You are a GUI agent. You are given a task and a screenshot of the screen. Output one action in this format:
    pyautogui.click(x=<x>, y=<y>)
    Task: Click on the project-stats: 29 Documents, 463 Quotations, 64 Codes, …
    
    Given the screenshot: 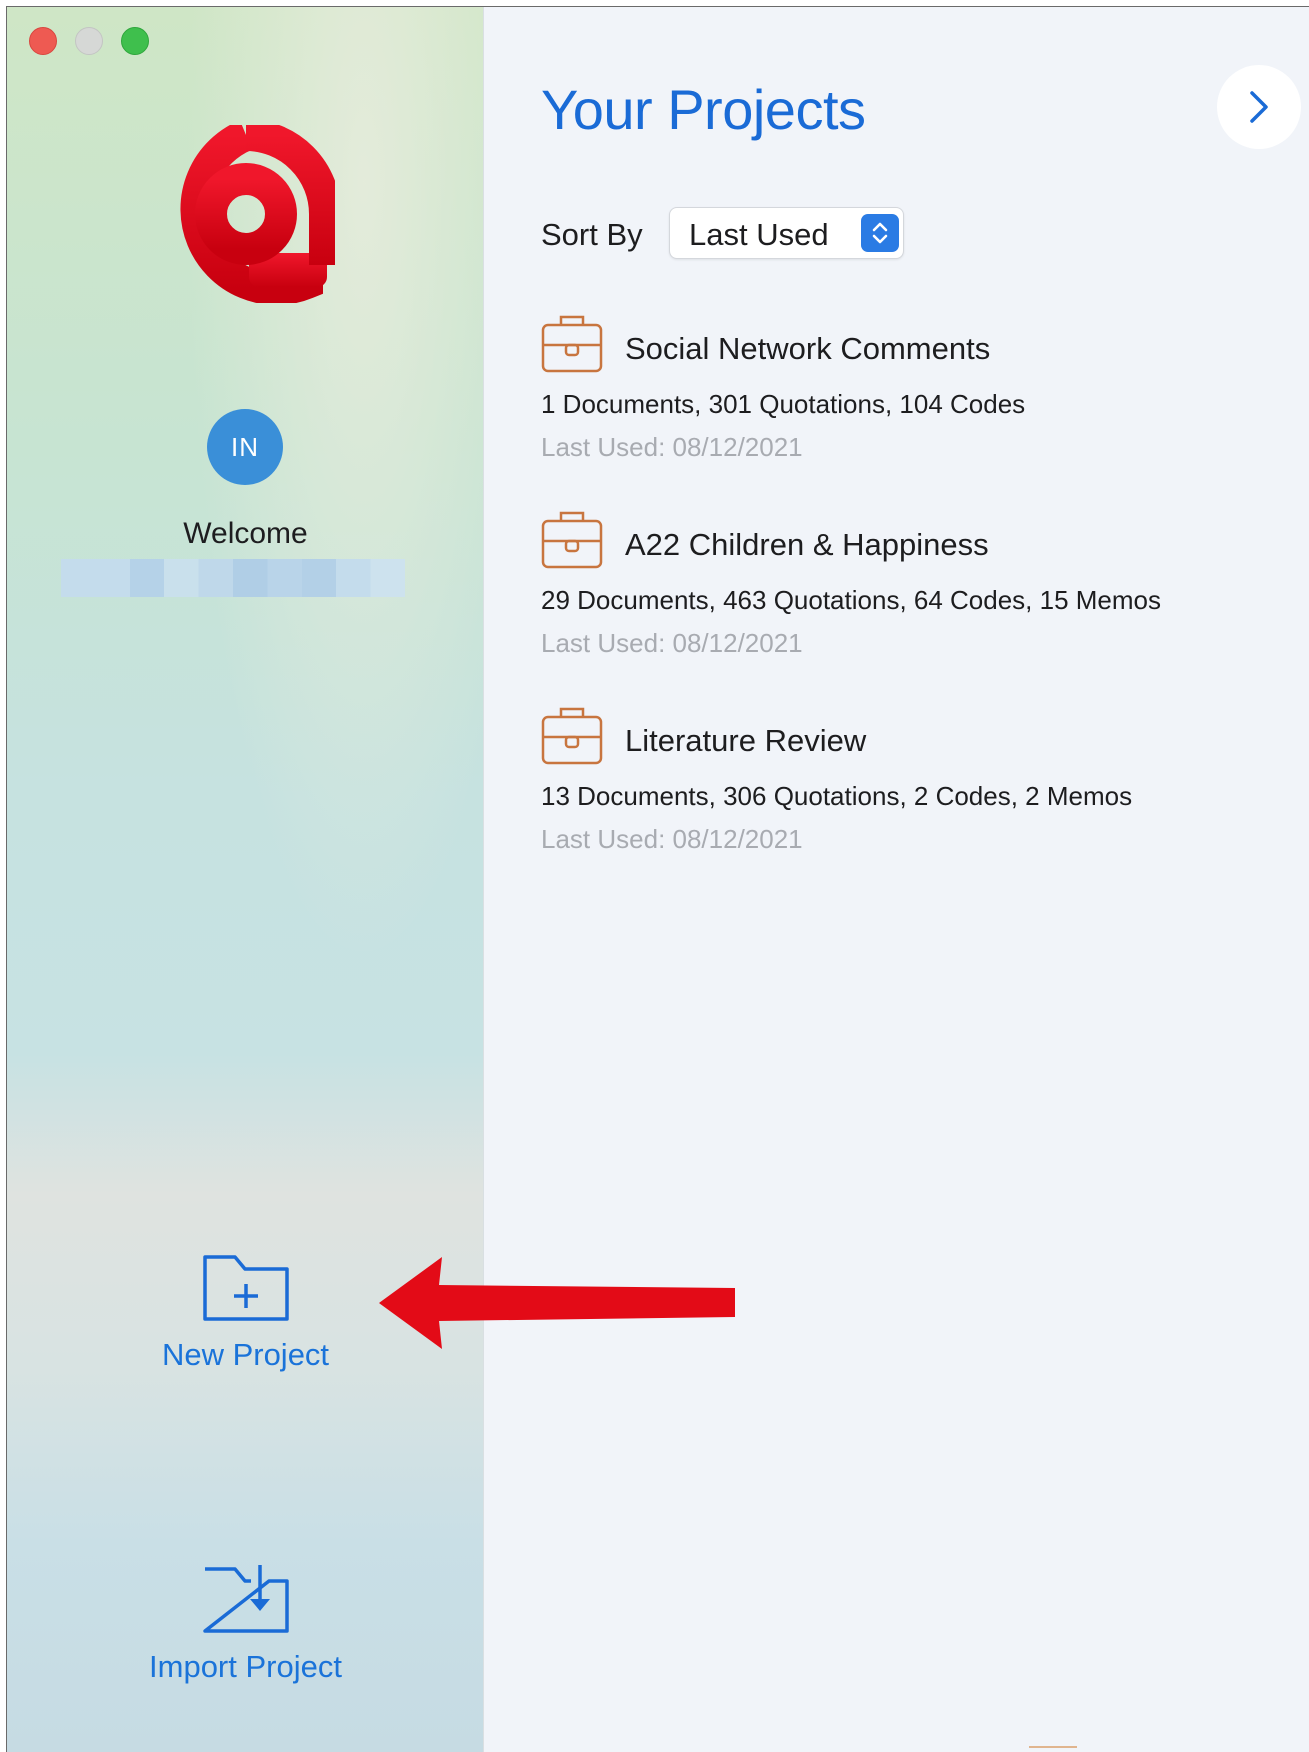 What is the action you would take?
    pyautogui.click(x=851, y=600)
    